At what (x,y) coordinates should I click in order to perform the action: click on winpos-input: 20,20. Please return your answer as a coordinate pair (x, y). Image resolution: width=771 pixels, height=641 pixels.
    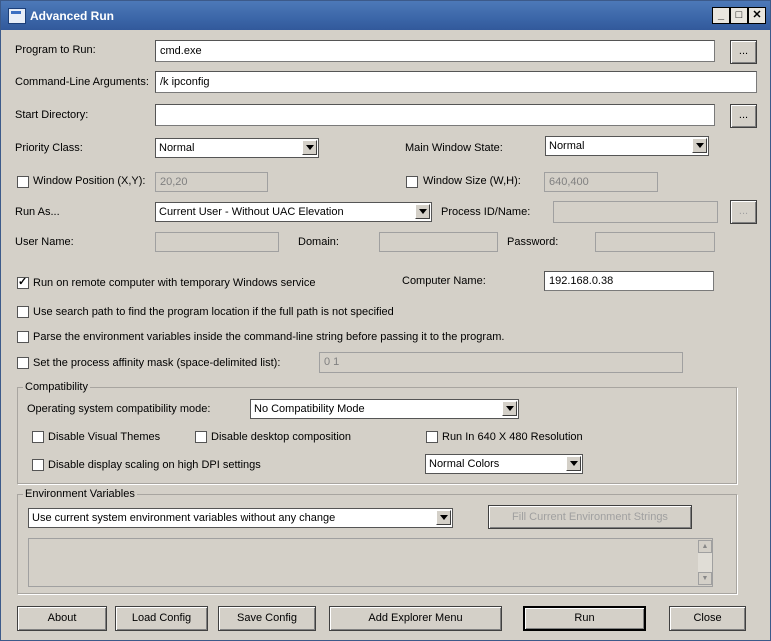
    Looking at the image, I should click on (211, 182).